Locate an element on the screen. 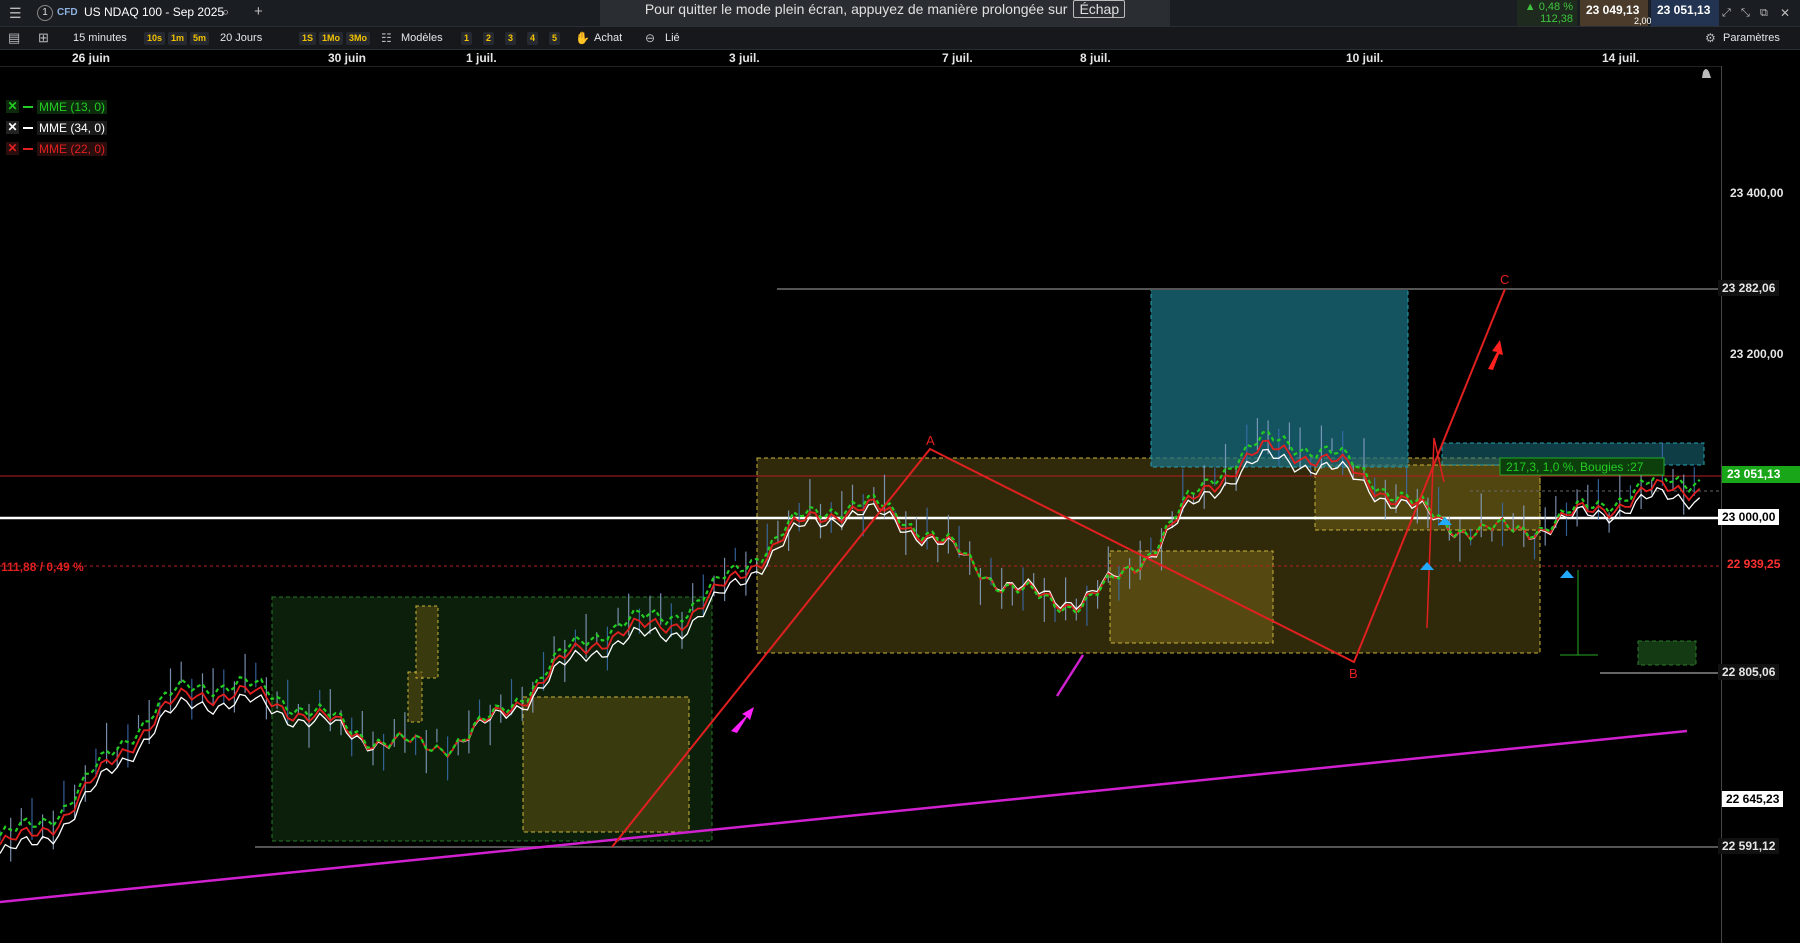 Image resolution: width=1800 pixels, height=943 pixels. alert-bell-icon is located at coordinates (1706, 73).